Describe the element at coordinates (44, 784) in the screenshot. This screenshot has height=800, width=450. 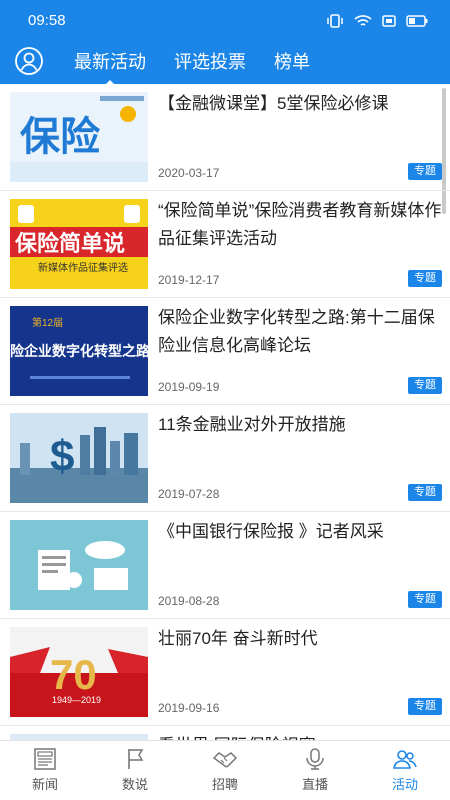
I see `bottom-tab-label: 新闻` at that location.